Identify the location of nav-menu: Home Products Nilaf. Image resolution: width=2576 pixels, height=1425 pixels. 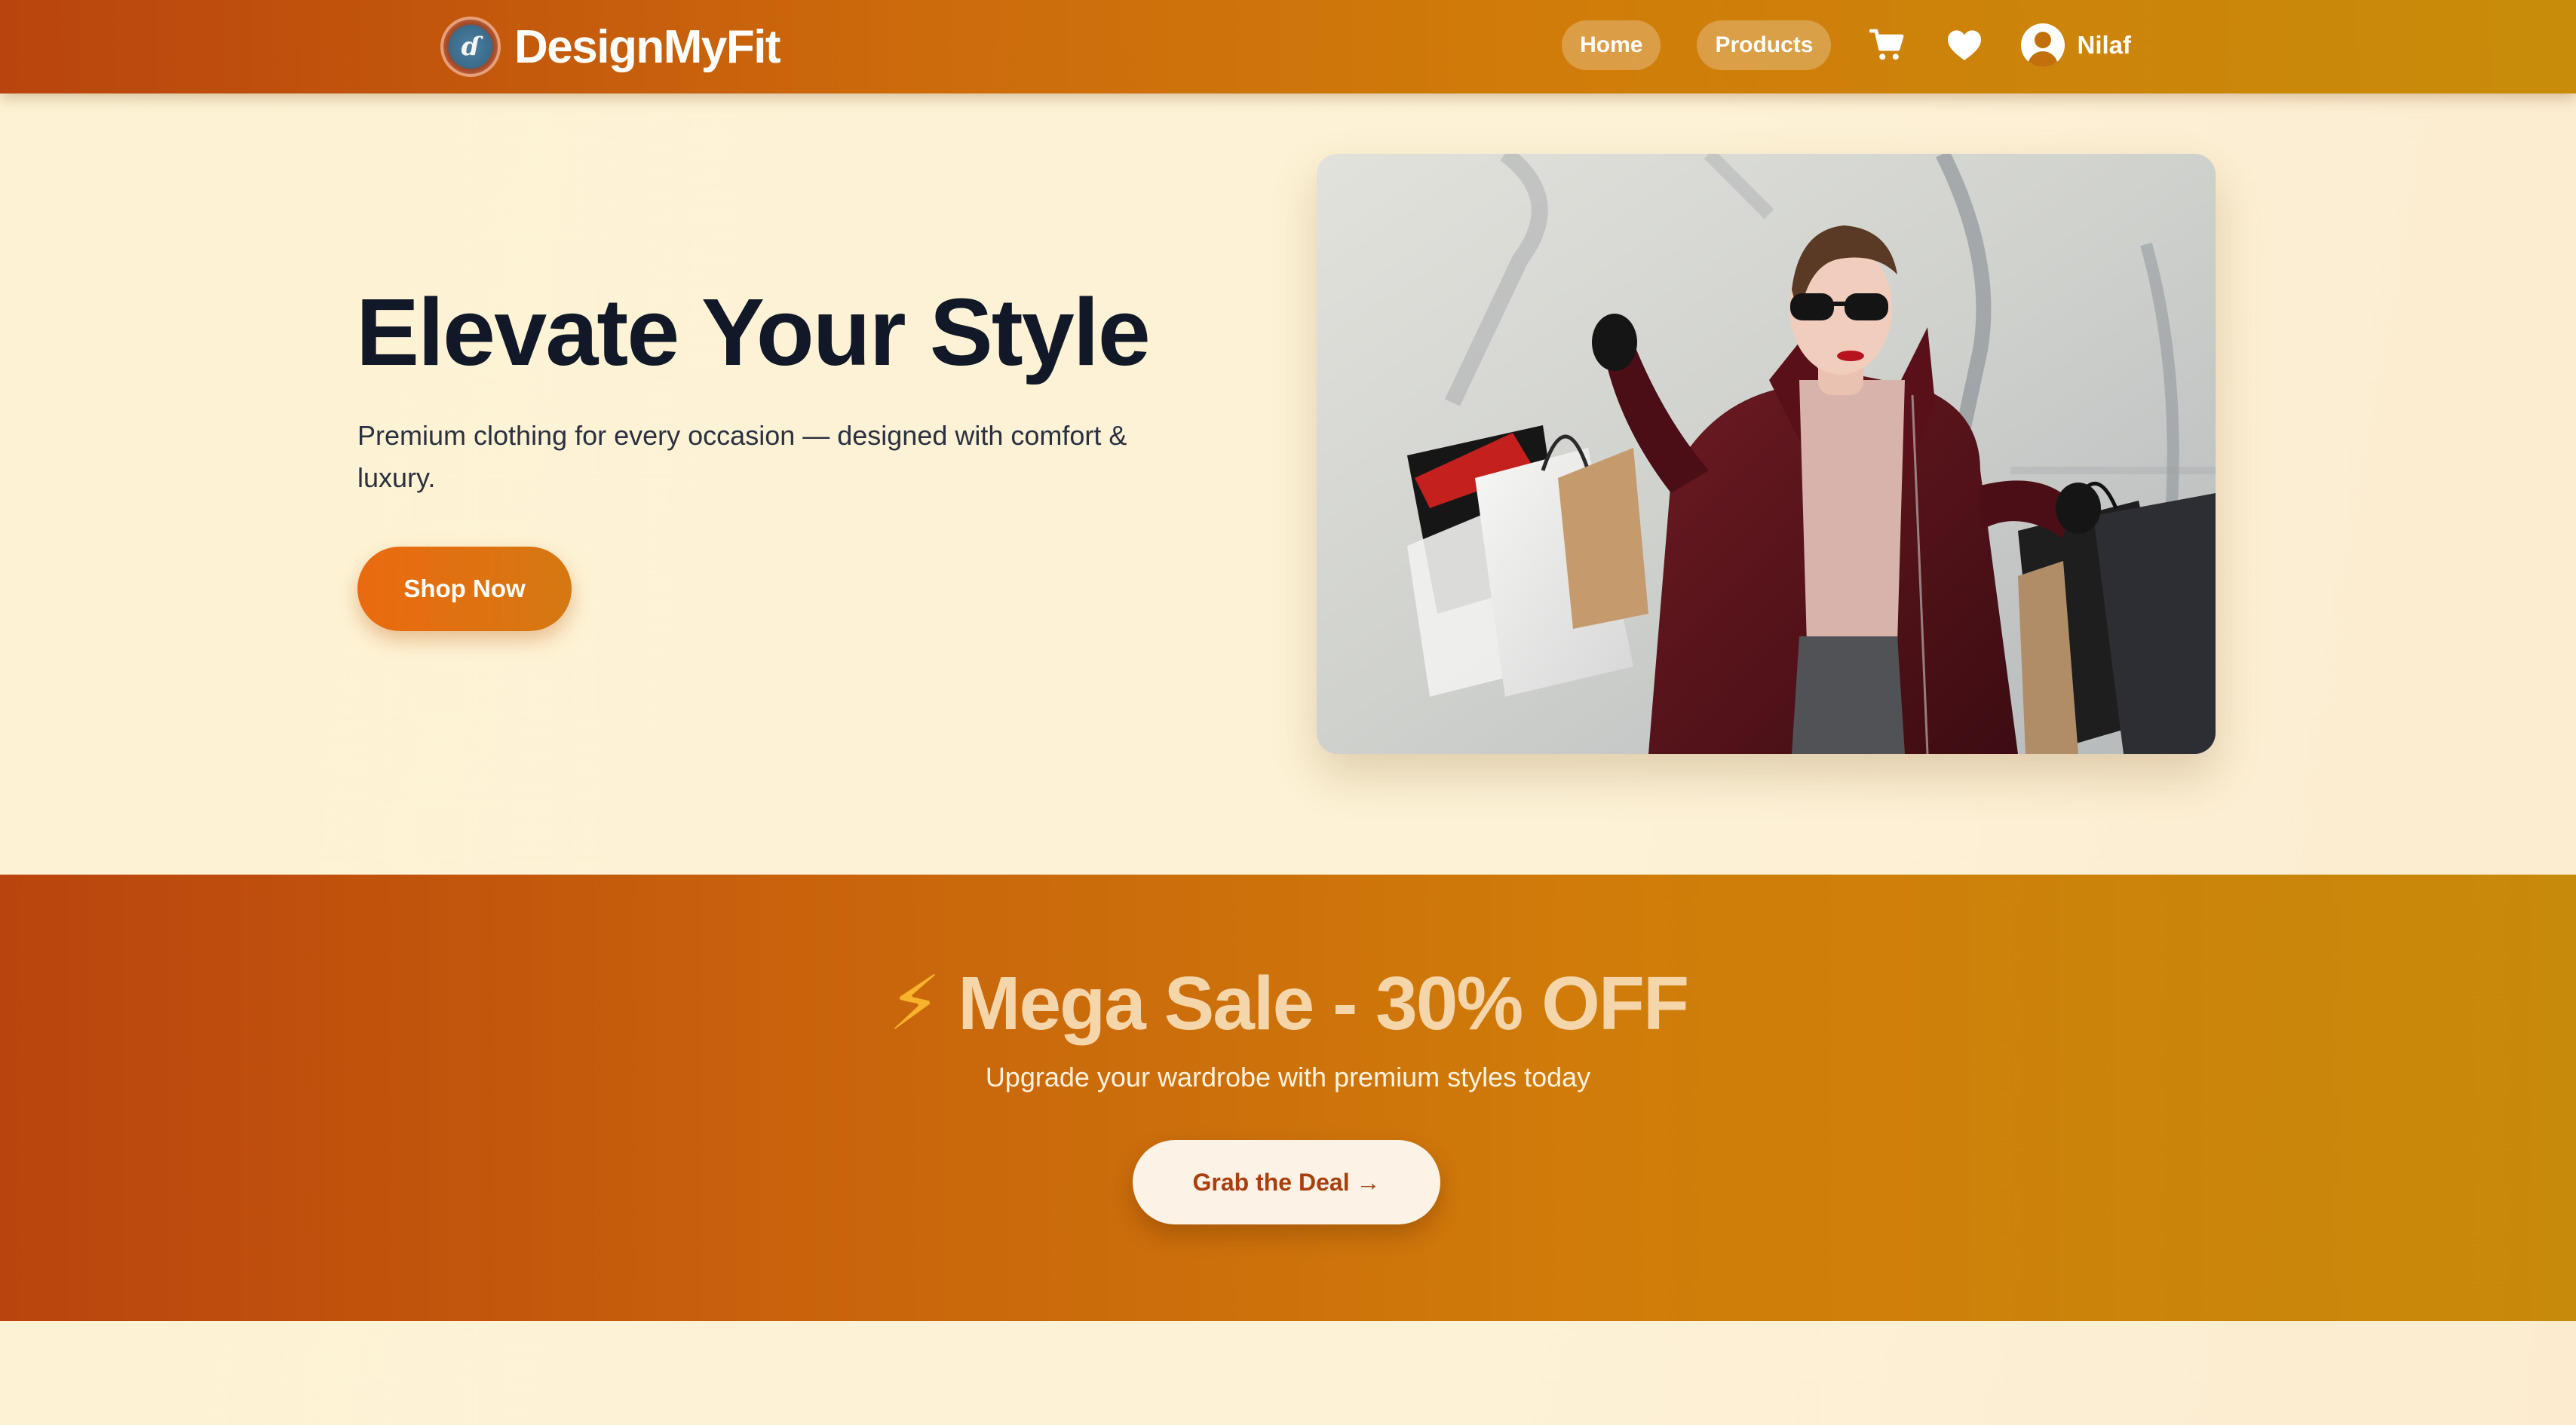
(1846, 45).